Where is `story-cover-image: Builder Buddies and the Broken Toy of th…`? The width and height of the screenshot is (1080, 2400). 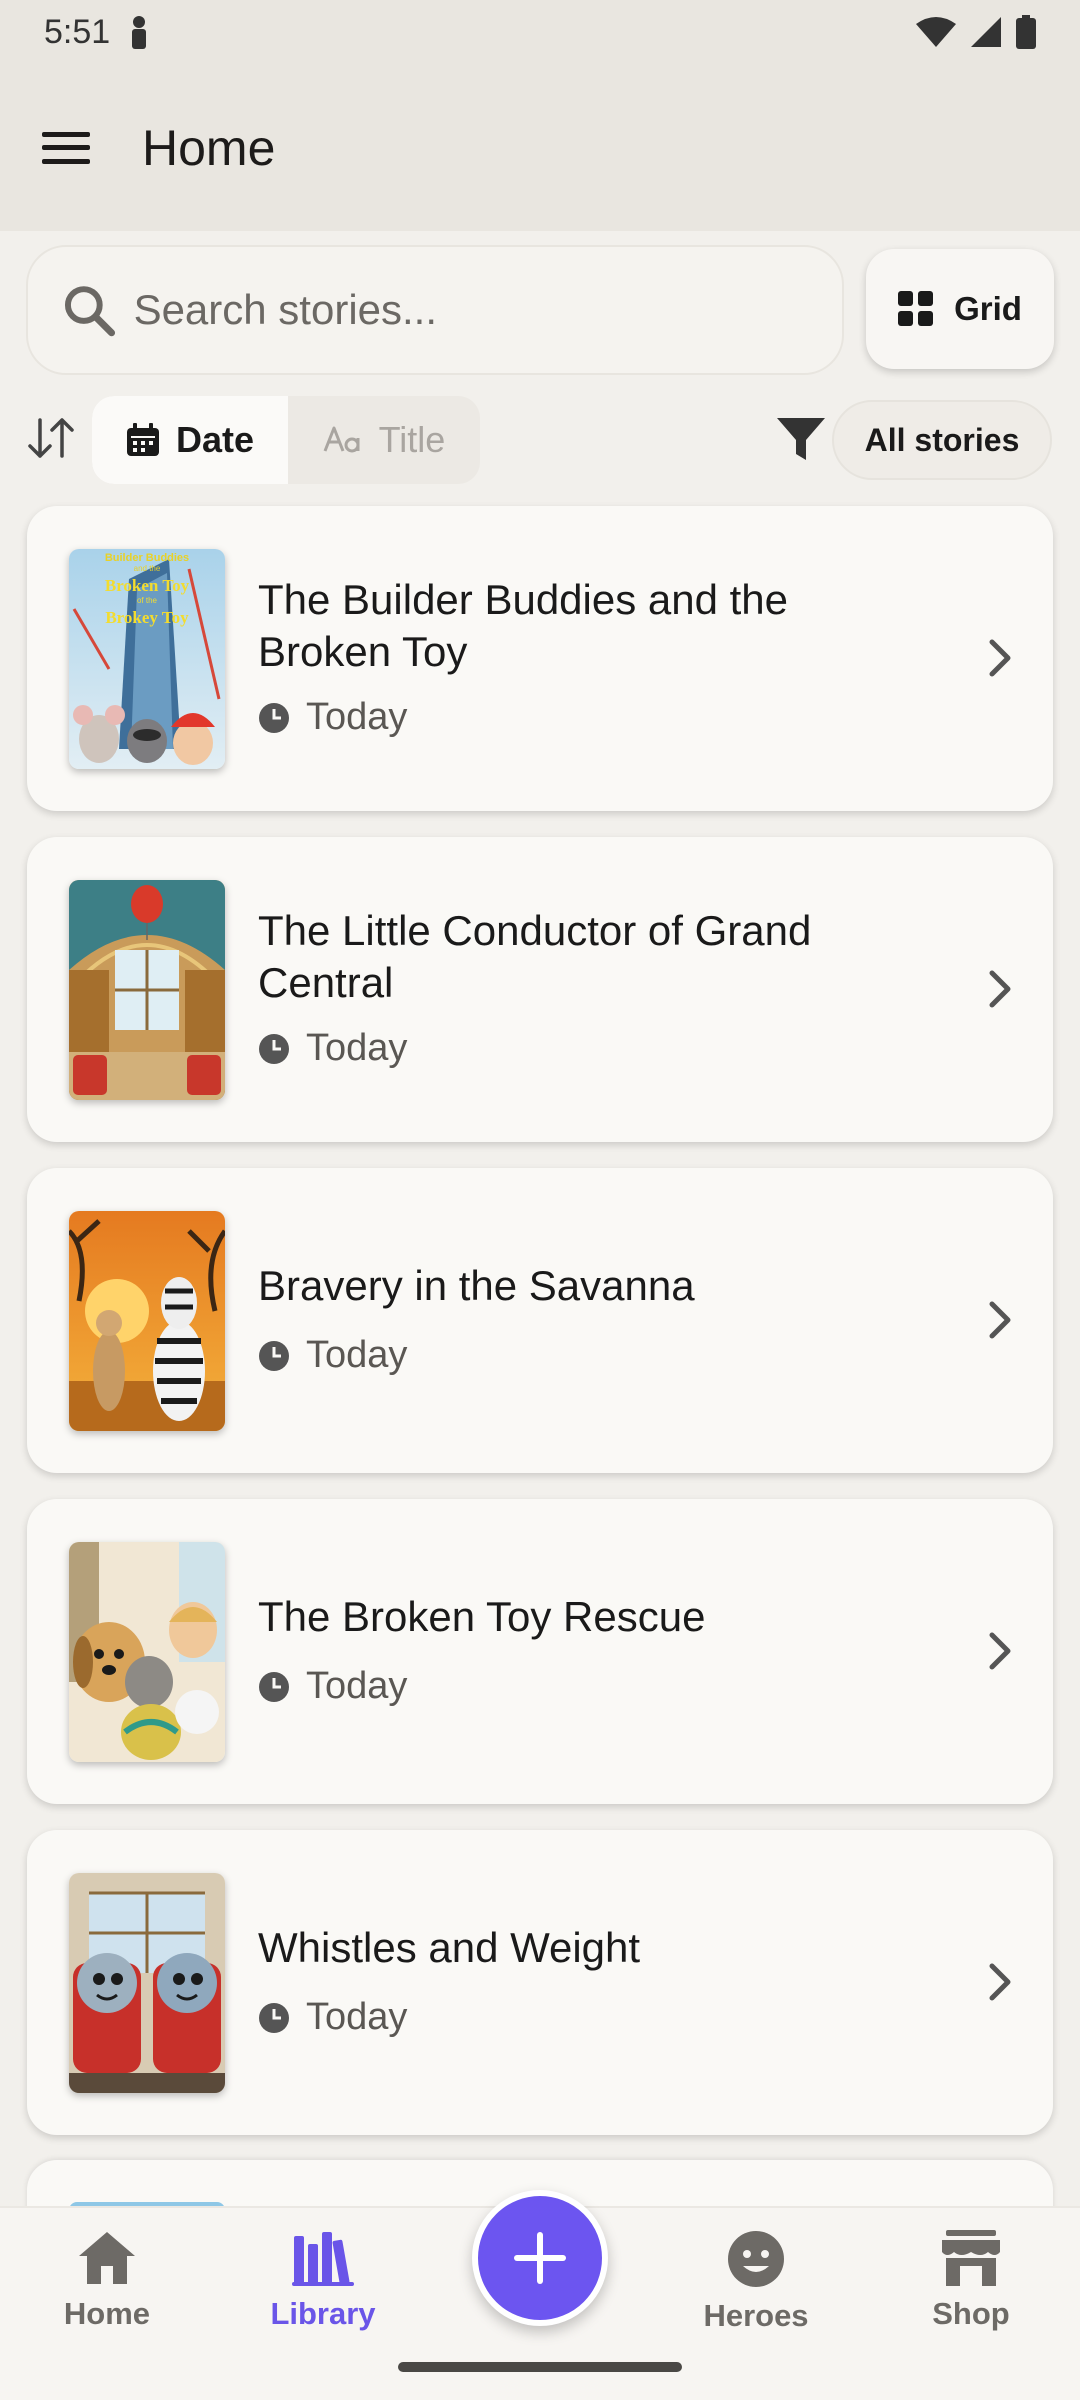
story-cover-image: Builder Buddies and the Broken Toy of th… is located at coordinates (147, 659).